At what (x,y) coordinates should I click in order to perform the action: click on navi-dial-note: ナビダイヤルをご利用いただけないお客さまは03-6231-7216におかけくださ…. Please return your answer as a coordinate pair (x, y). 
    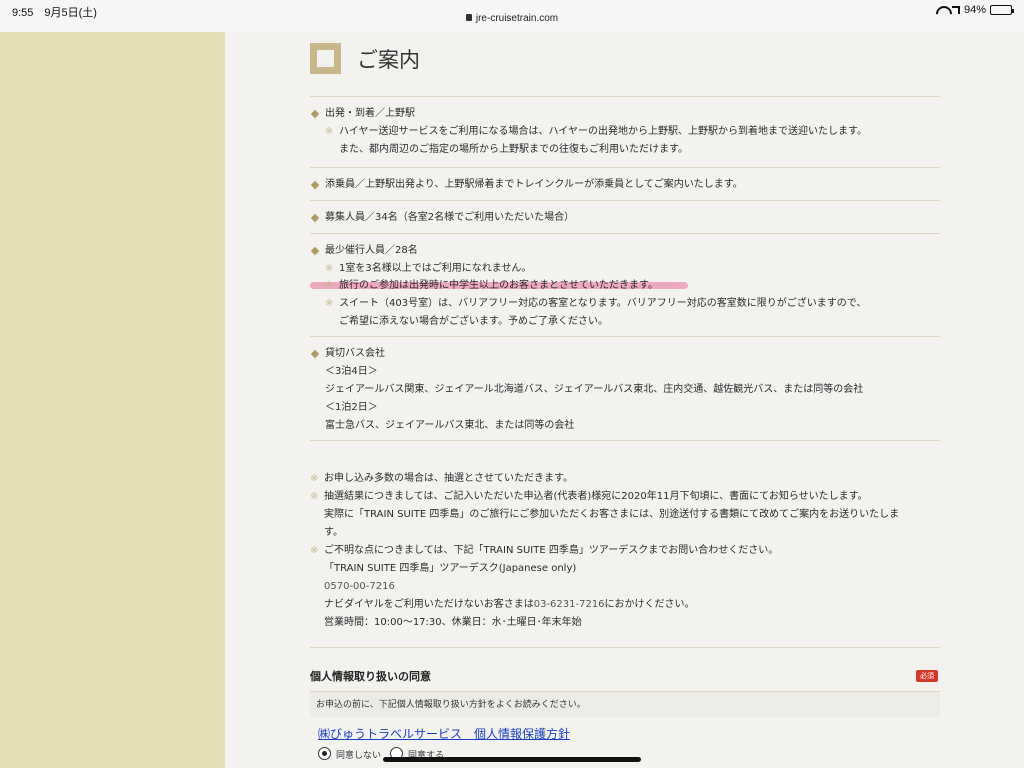
    Looking at the image, I should click on (509, 604).